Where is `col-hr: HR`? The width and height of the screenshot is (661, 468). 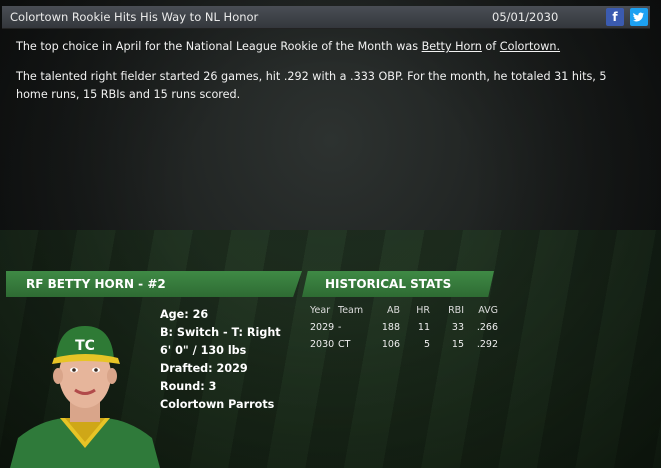
col-hr: HR is located at coordinates (423, 310).